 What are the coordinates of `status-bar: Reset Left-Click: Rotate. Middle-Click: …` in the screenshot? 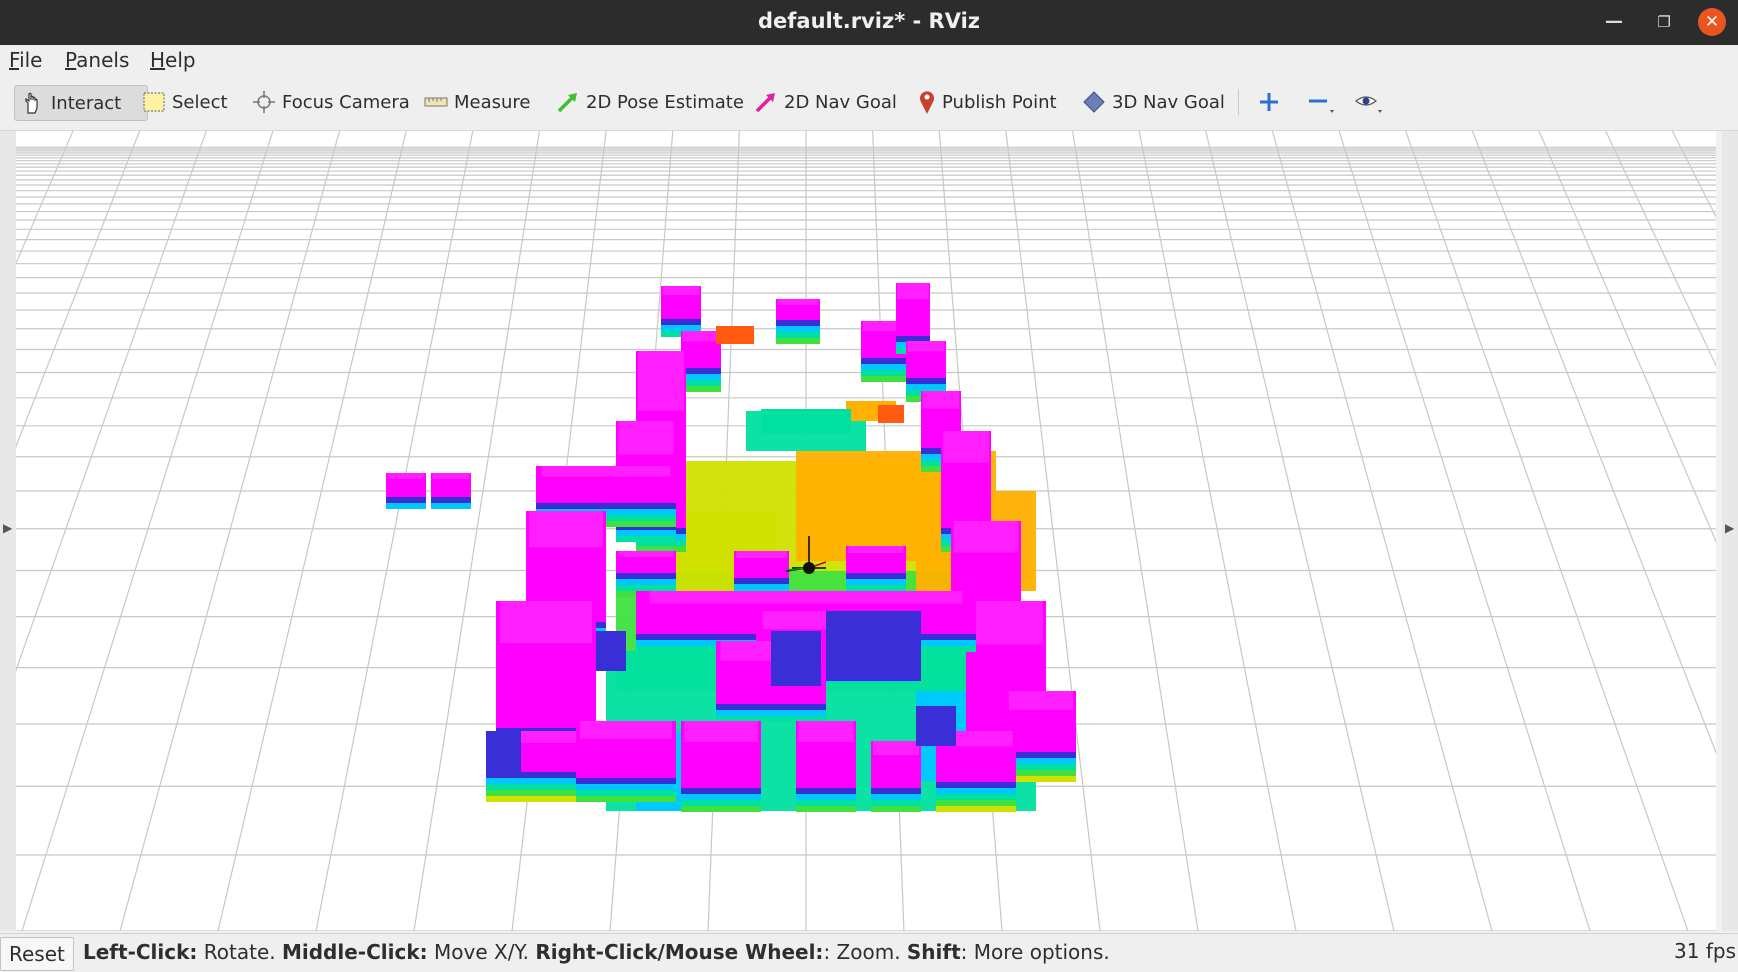 It's located at (869, 952).